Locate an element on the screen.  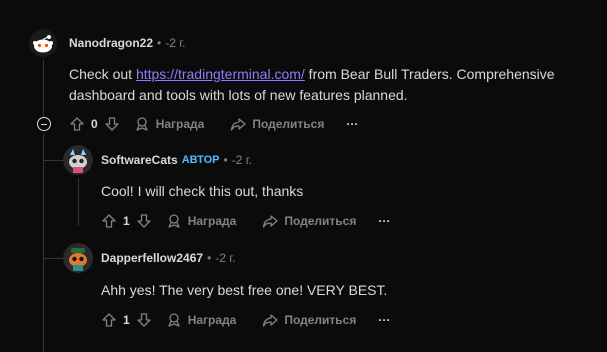
comment-meta: SoftwareCats АВТОР • -2 г. is located at coordinates (176, 160).